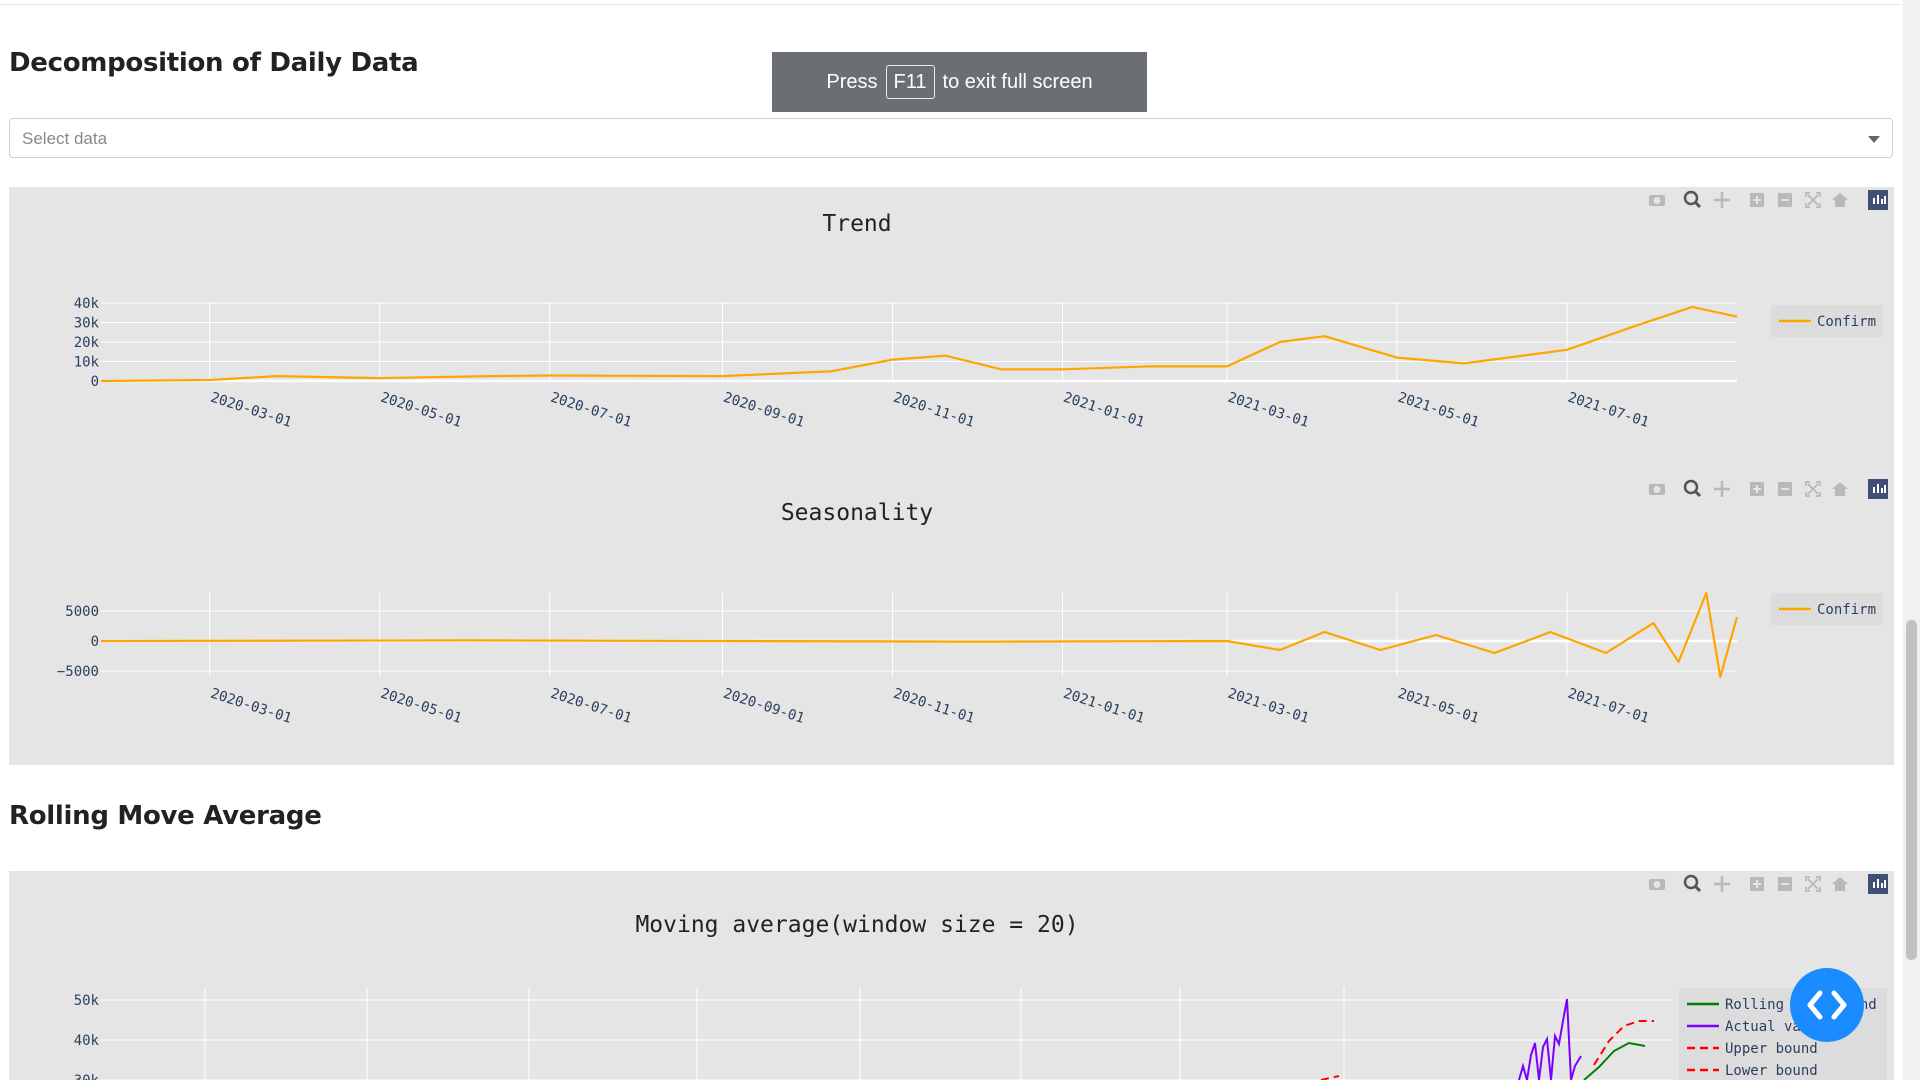 This screenshot has height=1085, width=1920. What do you see at coordinates (87, 1001) in the screenshot?
I see `y-tick-label: 50k` at bounding box center [87, 1001].